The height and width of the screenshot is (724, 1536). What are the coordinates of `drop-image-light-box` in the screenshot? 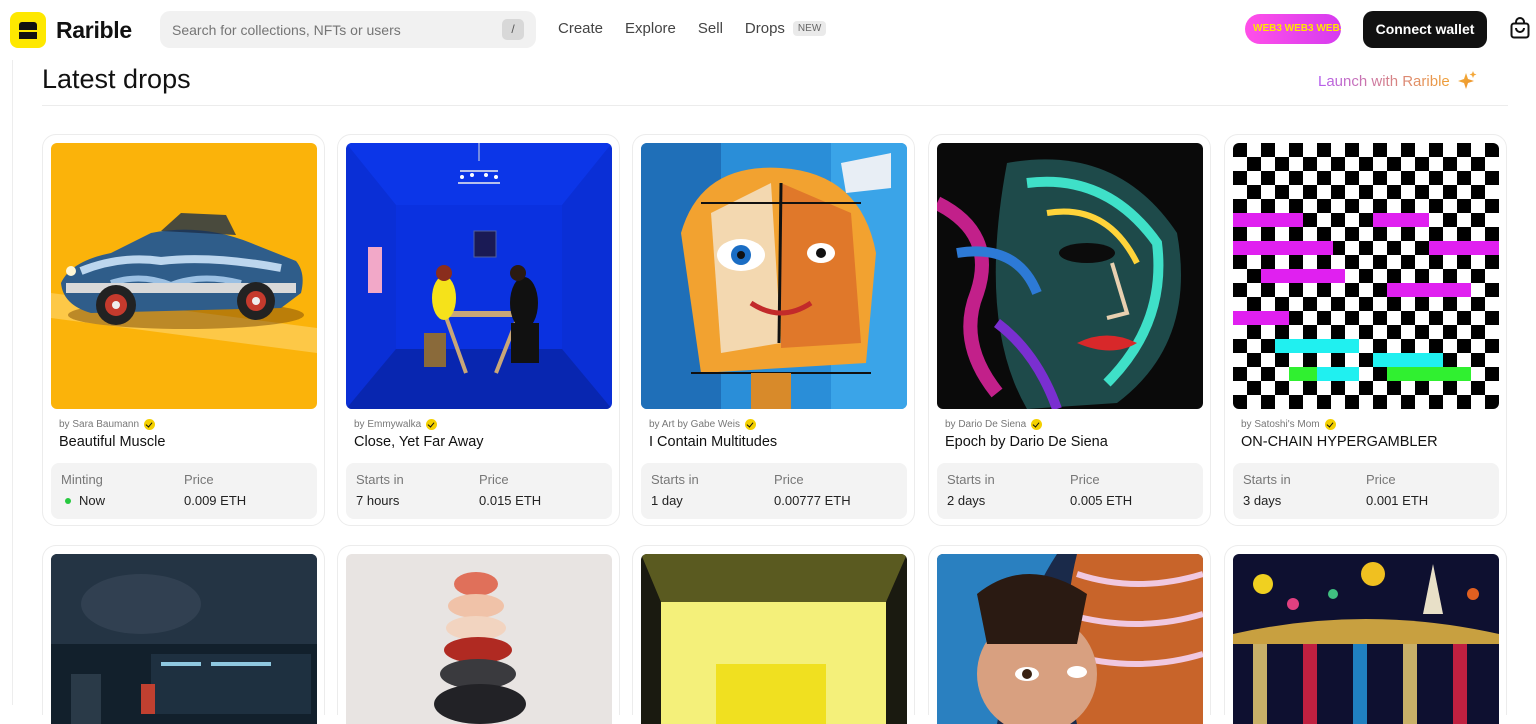 It's located at (774, 639).